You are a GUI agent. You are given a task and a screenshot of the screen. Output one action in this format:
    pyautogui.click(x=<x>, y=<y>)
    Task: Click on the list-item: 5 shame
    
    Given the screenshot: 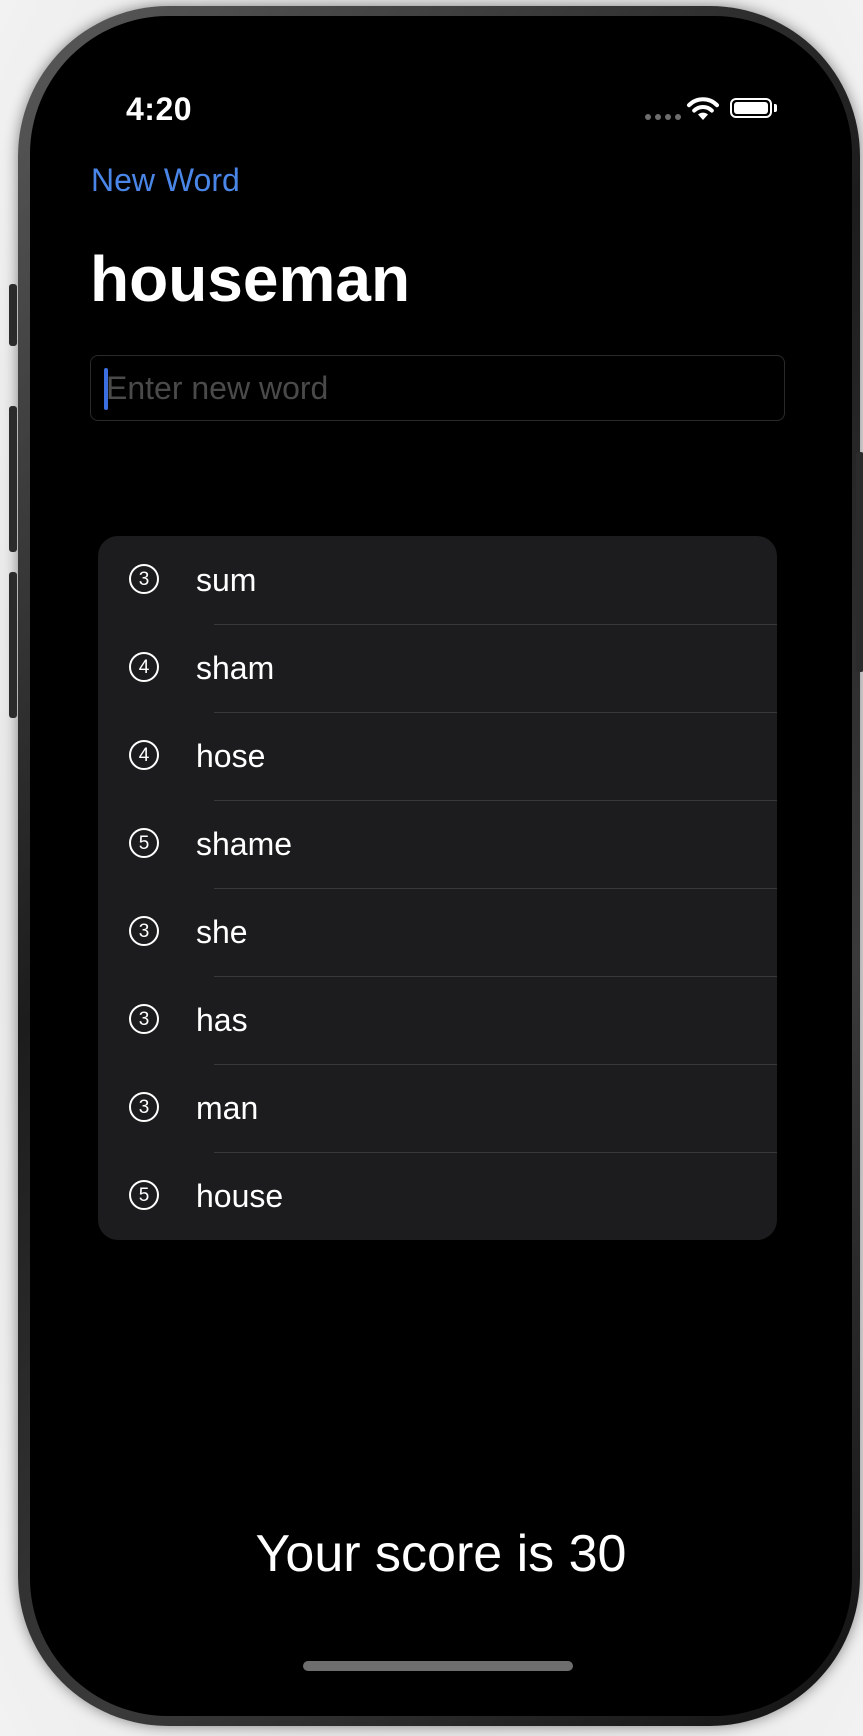 What is the action you would take?
    pyautogui.click(x=437, y=844)
    